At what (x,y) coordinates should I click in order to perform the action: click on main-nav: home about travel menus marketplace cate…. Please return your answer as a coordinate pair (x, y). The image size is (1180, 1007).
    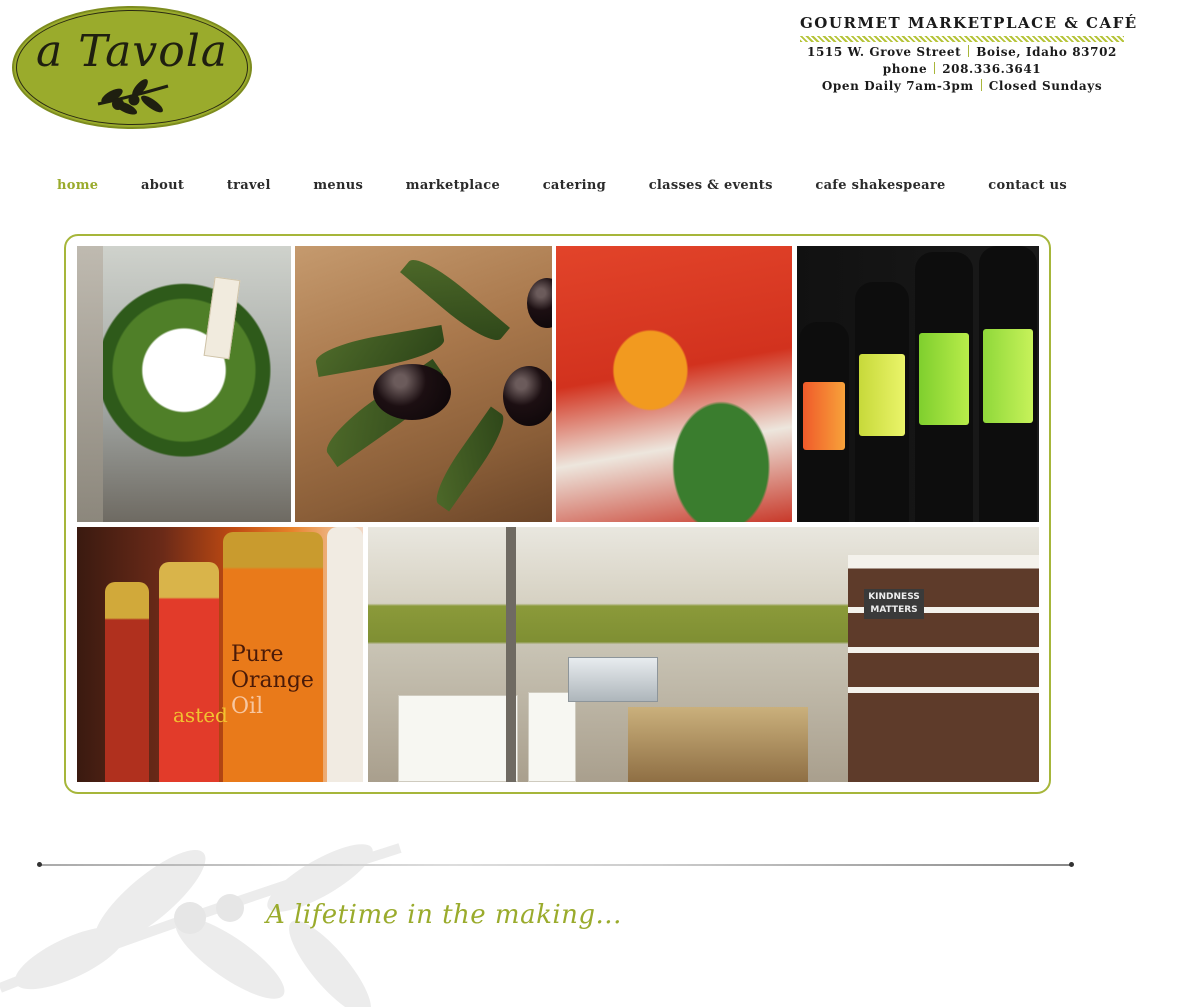
    Looking at the image, I should click on (562, 185).